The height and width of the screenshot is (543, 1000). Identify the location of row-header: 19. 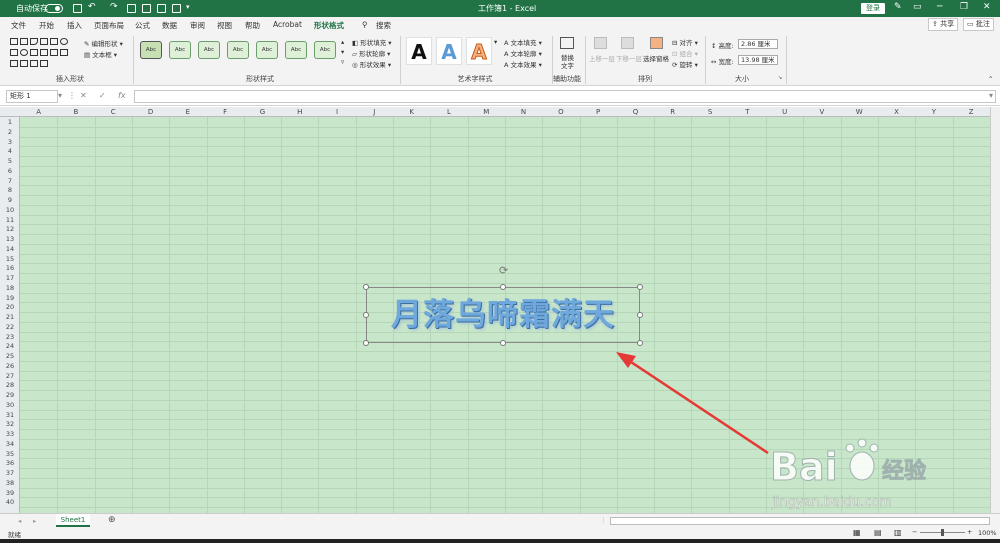
(10, 298).